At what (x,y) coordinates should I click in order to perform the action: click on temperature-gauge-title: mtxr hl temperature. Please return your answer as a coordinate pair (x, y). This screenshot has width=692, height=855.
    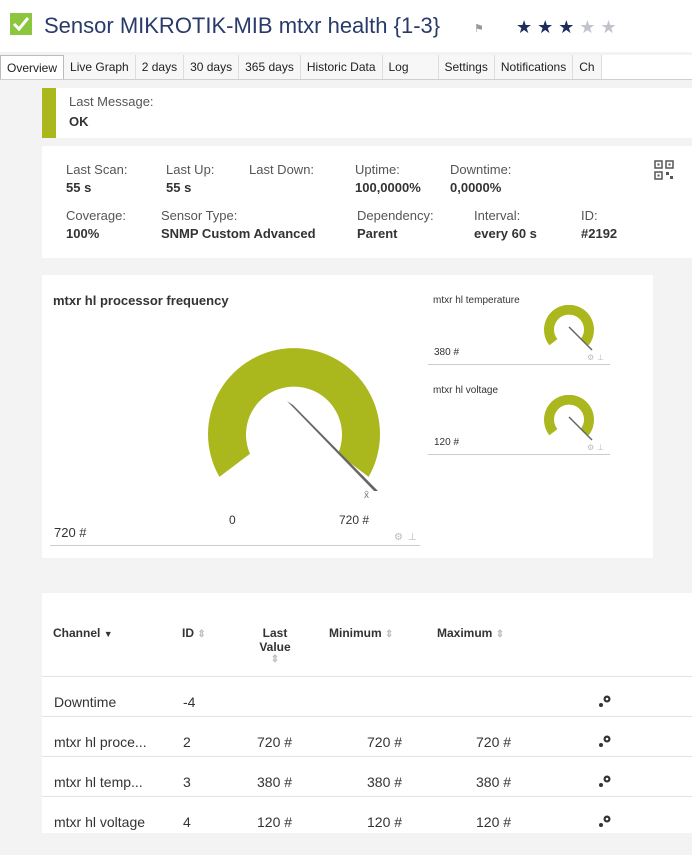
    Looking at the image, I should click on (476, 300).